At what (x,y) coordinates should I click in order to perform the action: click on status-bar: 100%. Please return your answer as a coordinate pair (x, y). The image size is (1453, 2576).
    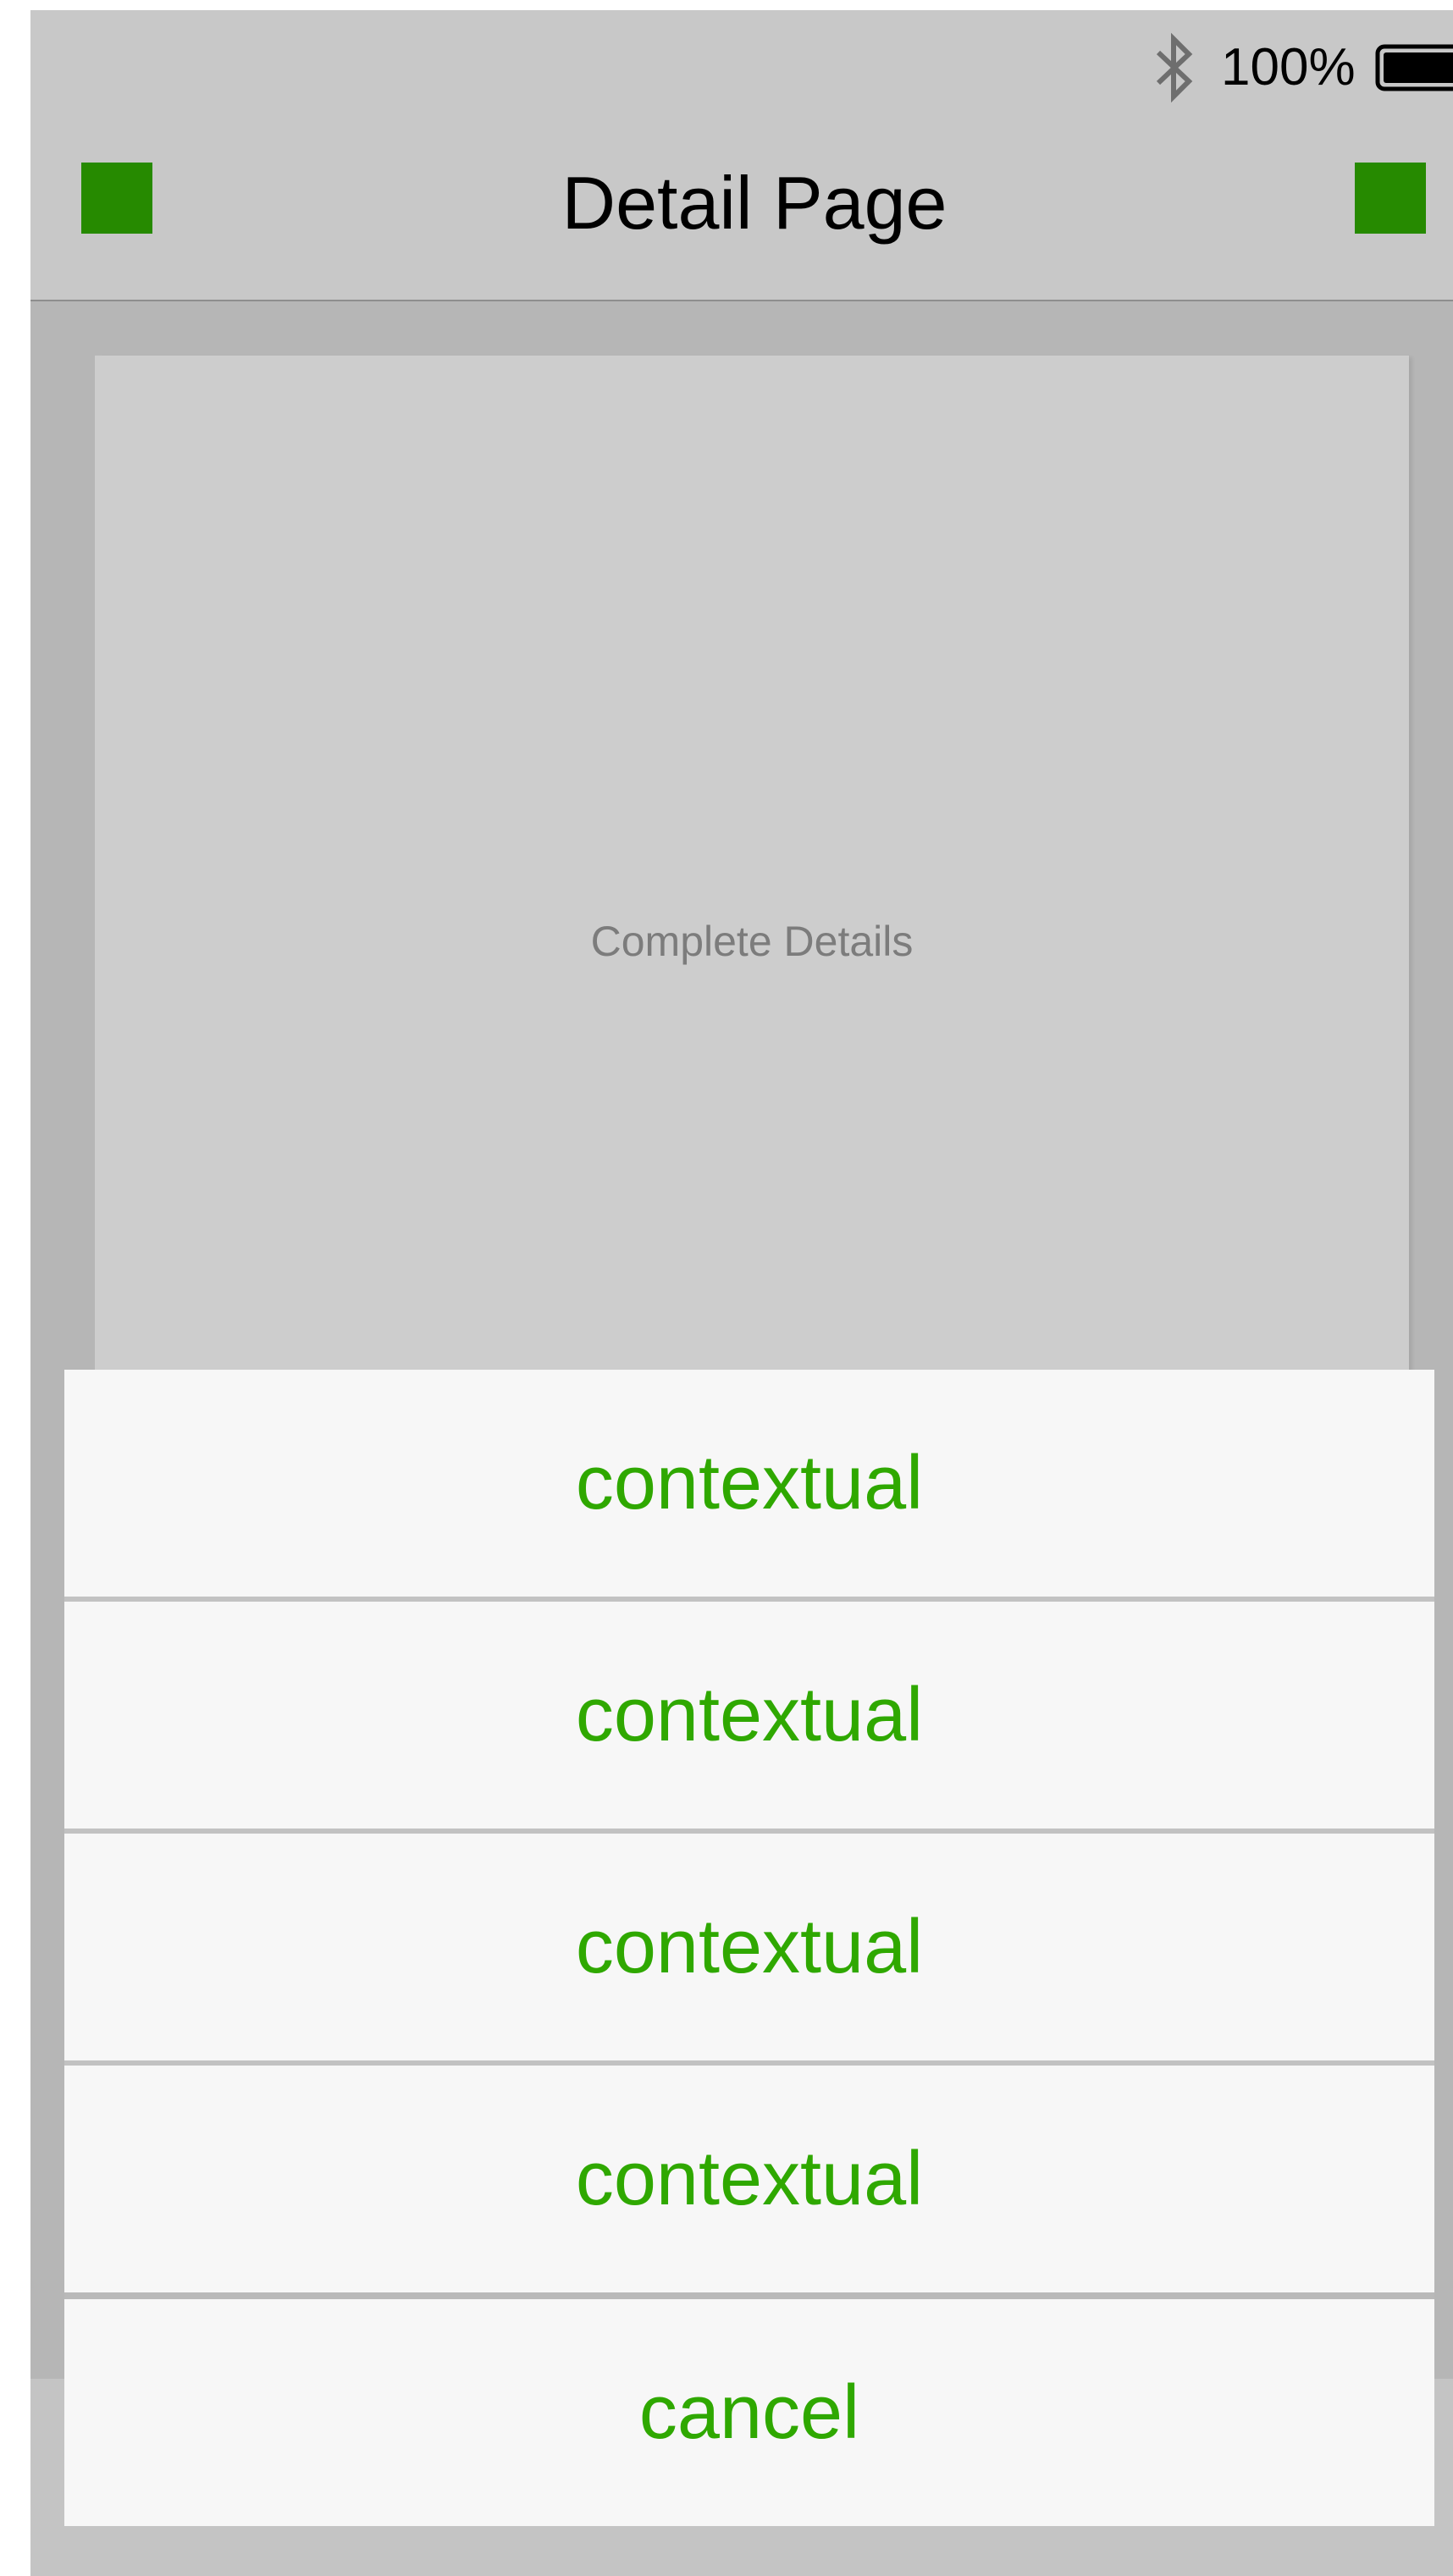
    Looking at the image, I should click on (741, 62).